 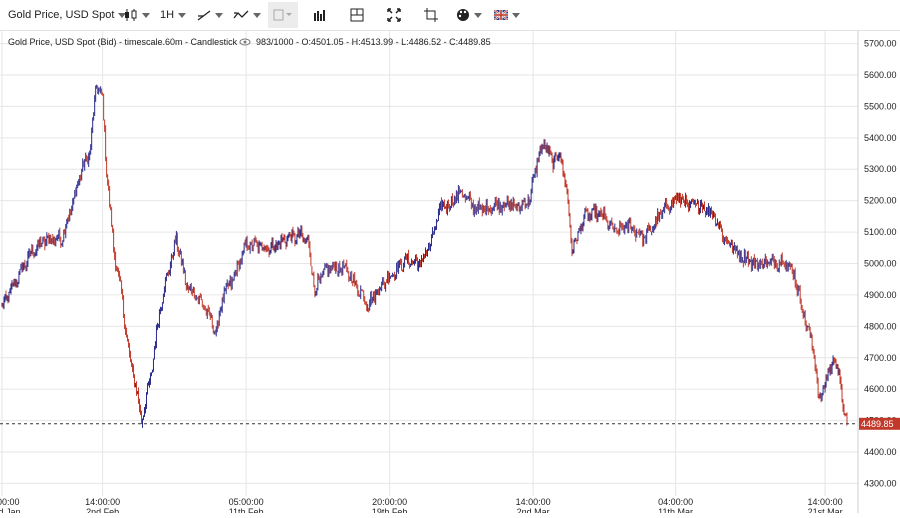 I want to click on timeframe-label: 1H, so click(x=167, y=15).